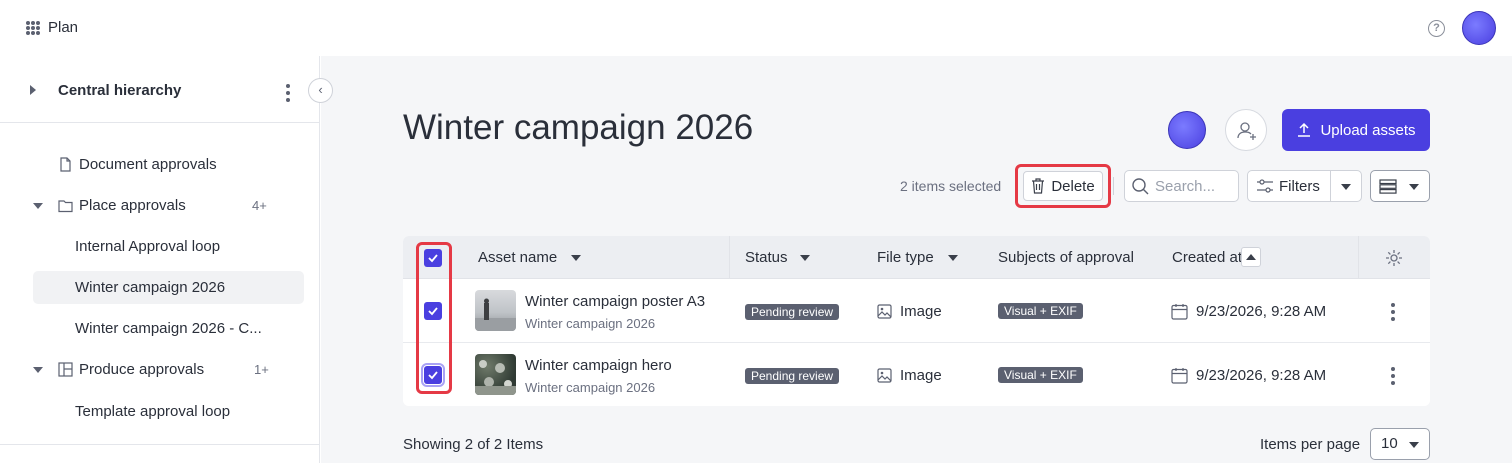  Describe the element at coordinates (1066, 257) in the screenshot. I see `column-header-subjects: Subjects of approval` at that location.